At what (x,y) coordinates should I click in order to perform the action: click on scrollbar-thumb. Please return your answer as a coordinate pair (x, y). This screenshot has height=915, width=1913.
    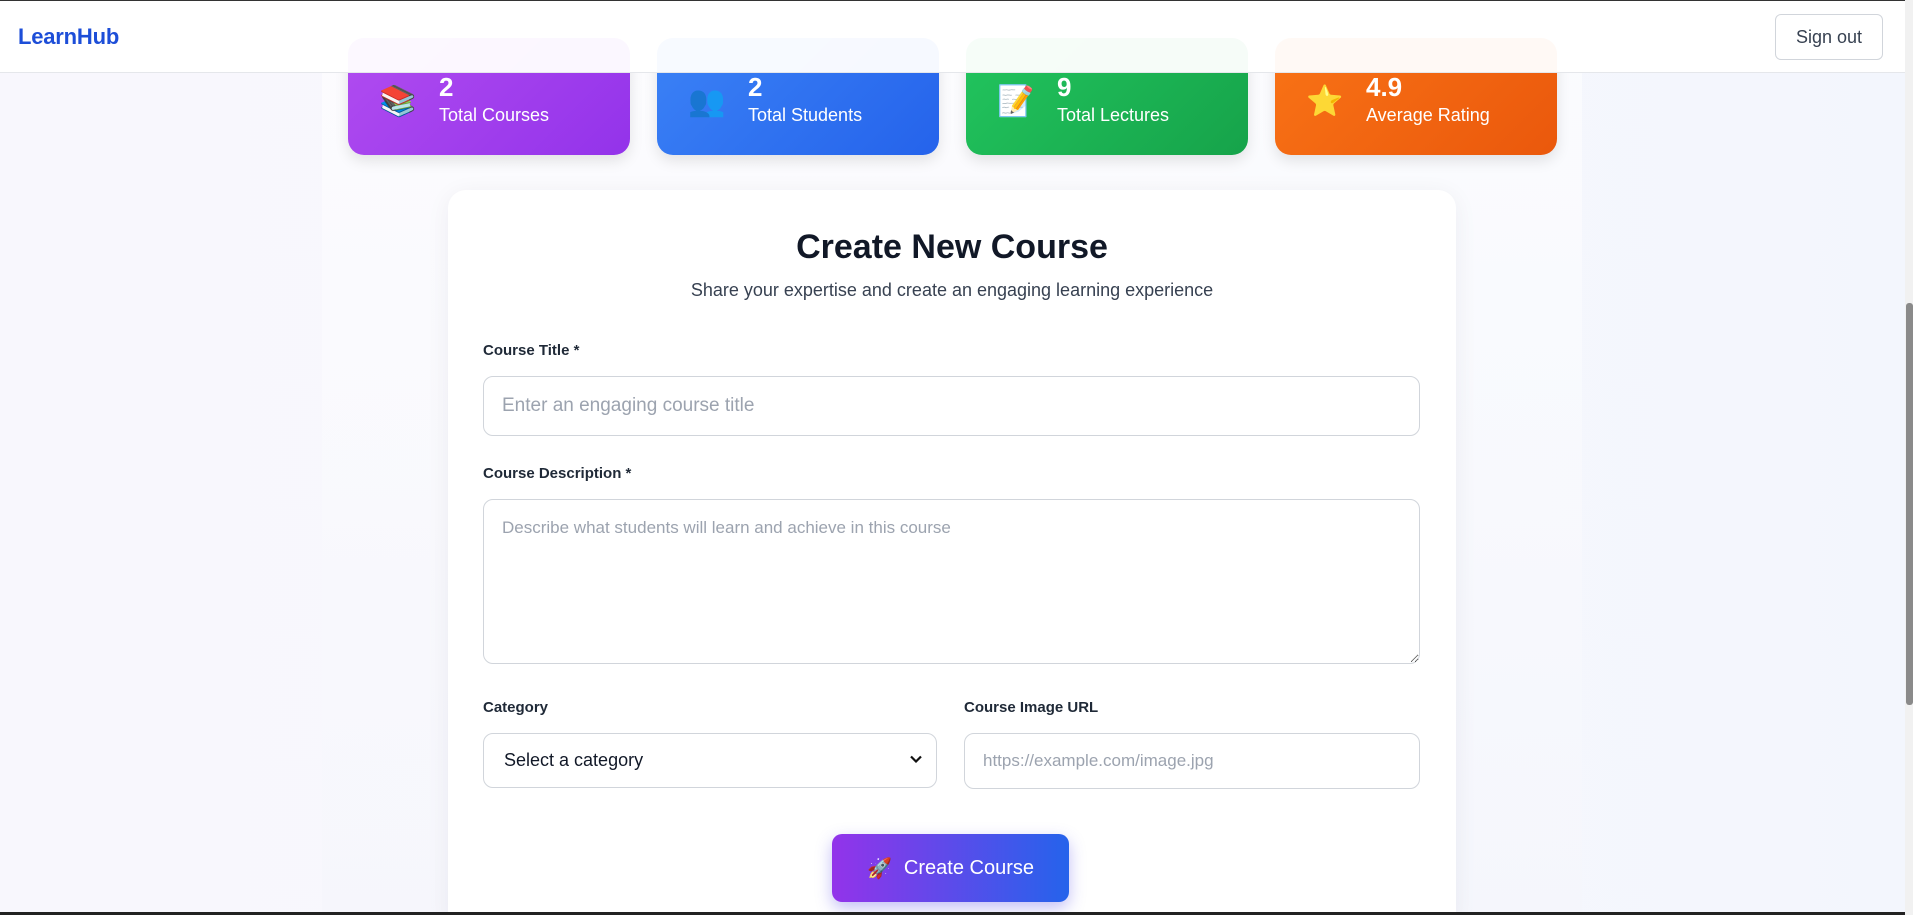
    Looking at the image, I should click on (1909, 504).